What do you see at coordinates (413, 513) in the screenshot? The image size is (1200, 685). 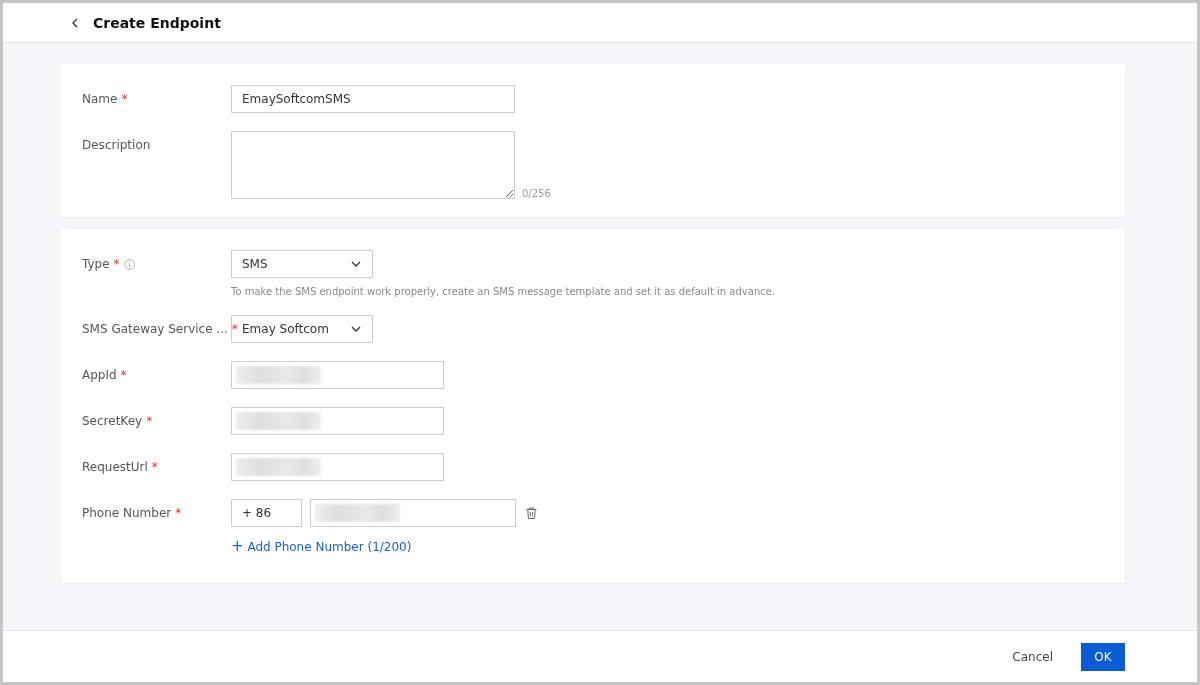 I see `phone-number-field` at bounding box center [413, 513].